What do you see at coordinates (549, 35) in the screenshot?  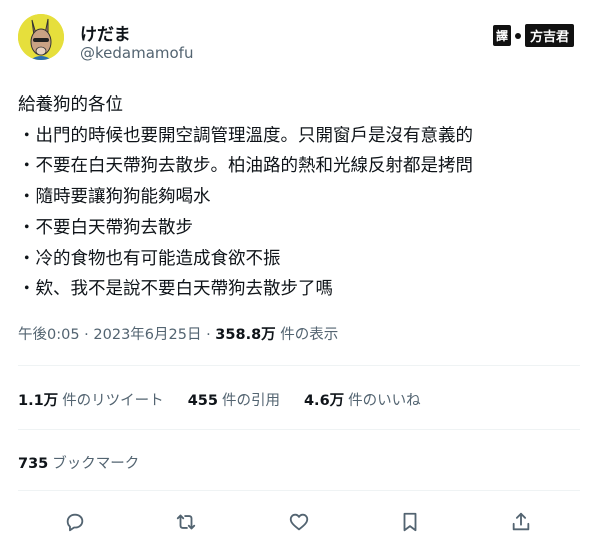 I see `watermark-text: 方吉君` at bounding box center [549, 35].